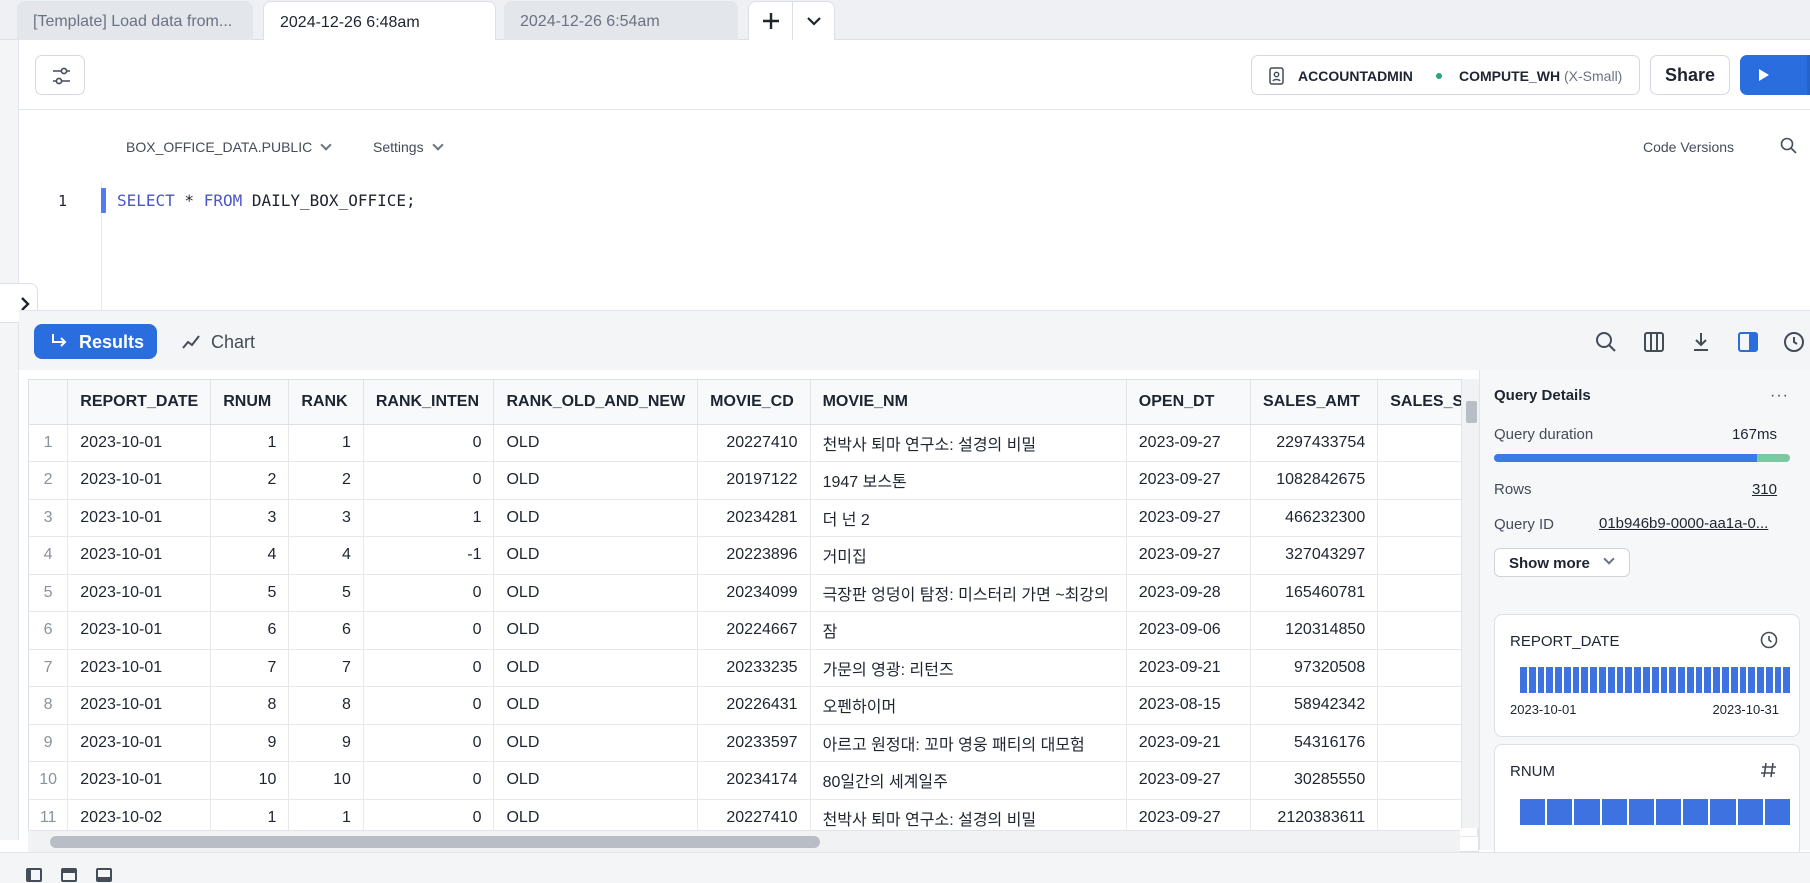 The image size is (1810, 883). Describe the element at coordinates (1314, 555) in the screenshot. I see `table-cell: 327043297` at that location.